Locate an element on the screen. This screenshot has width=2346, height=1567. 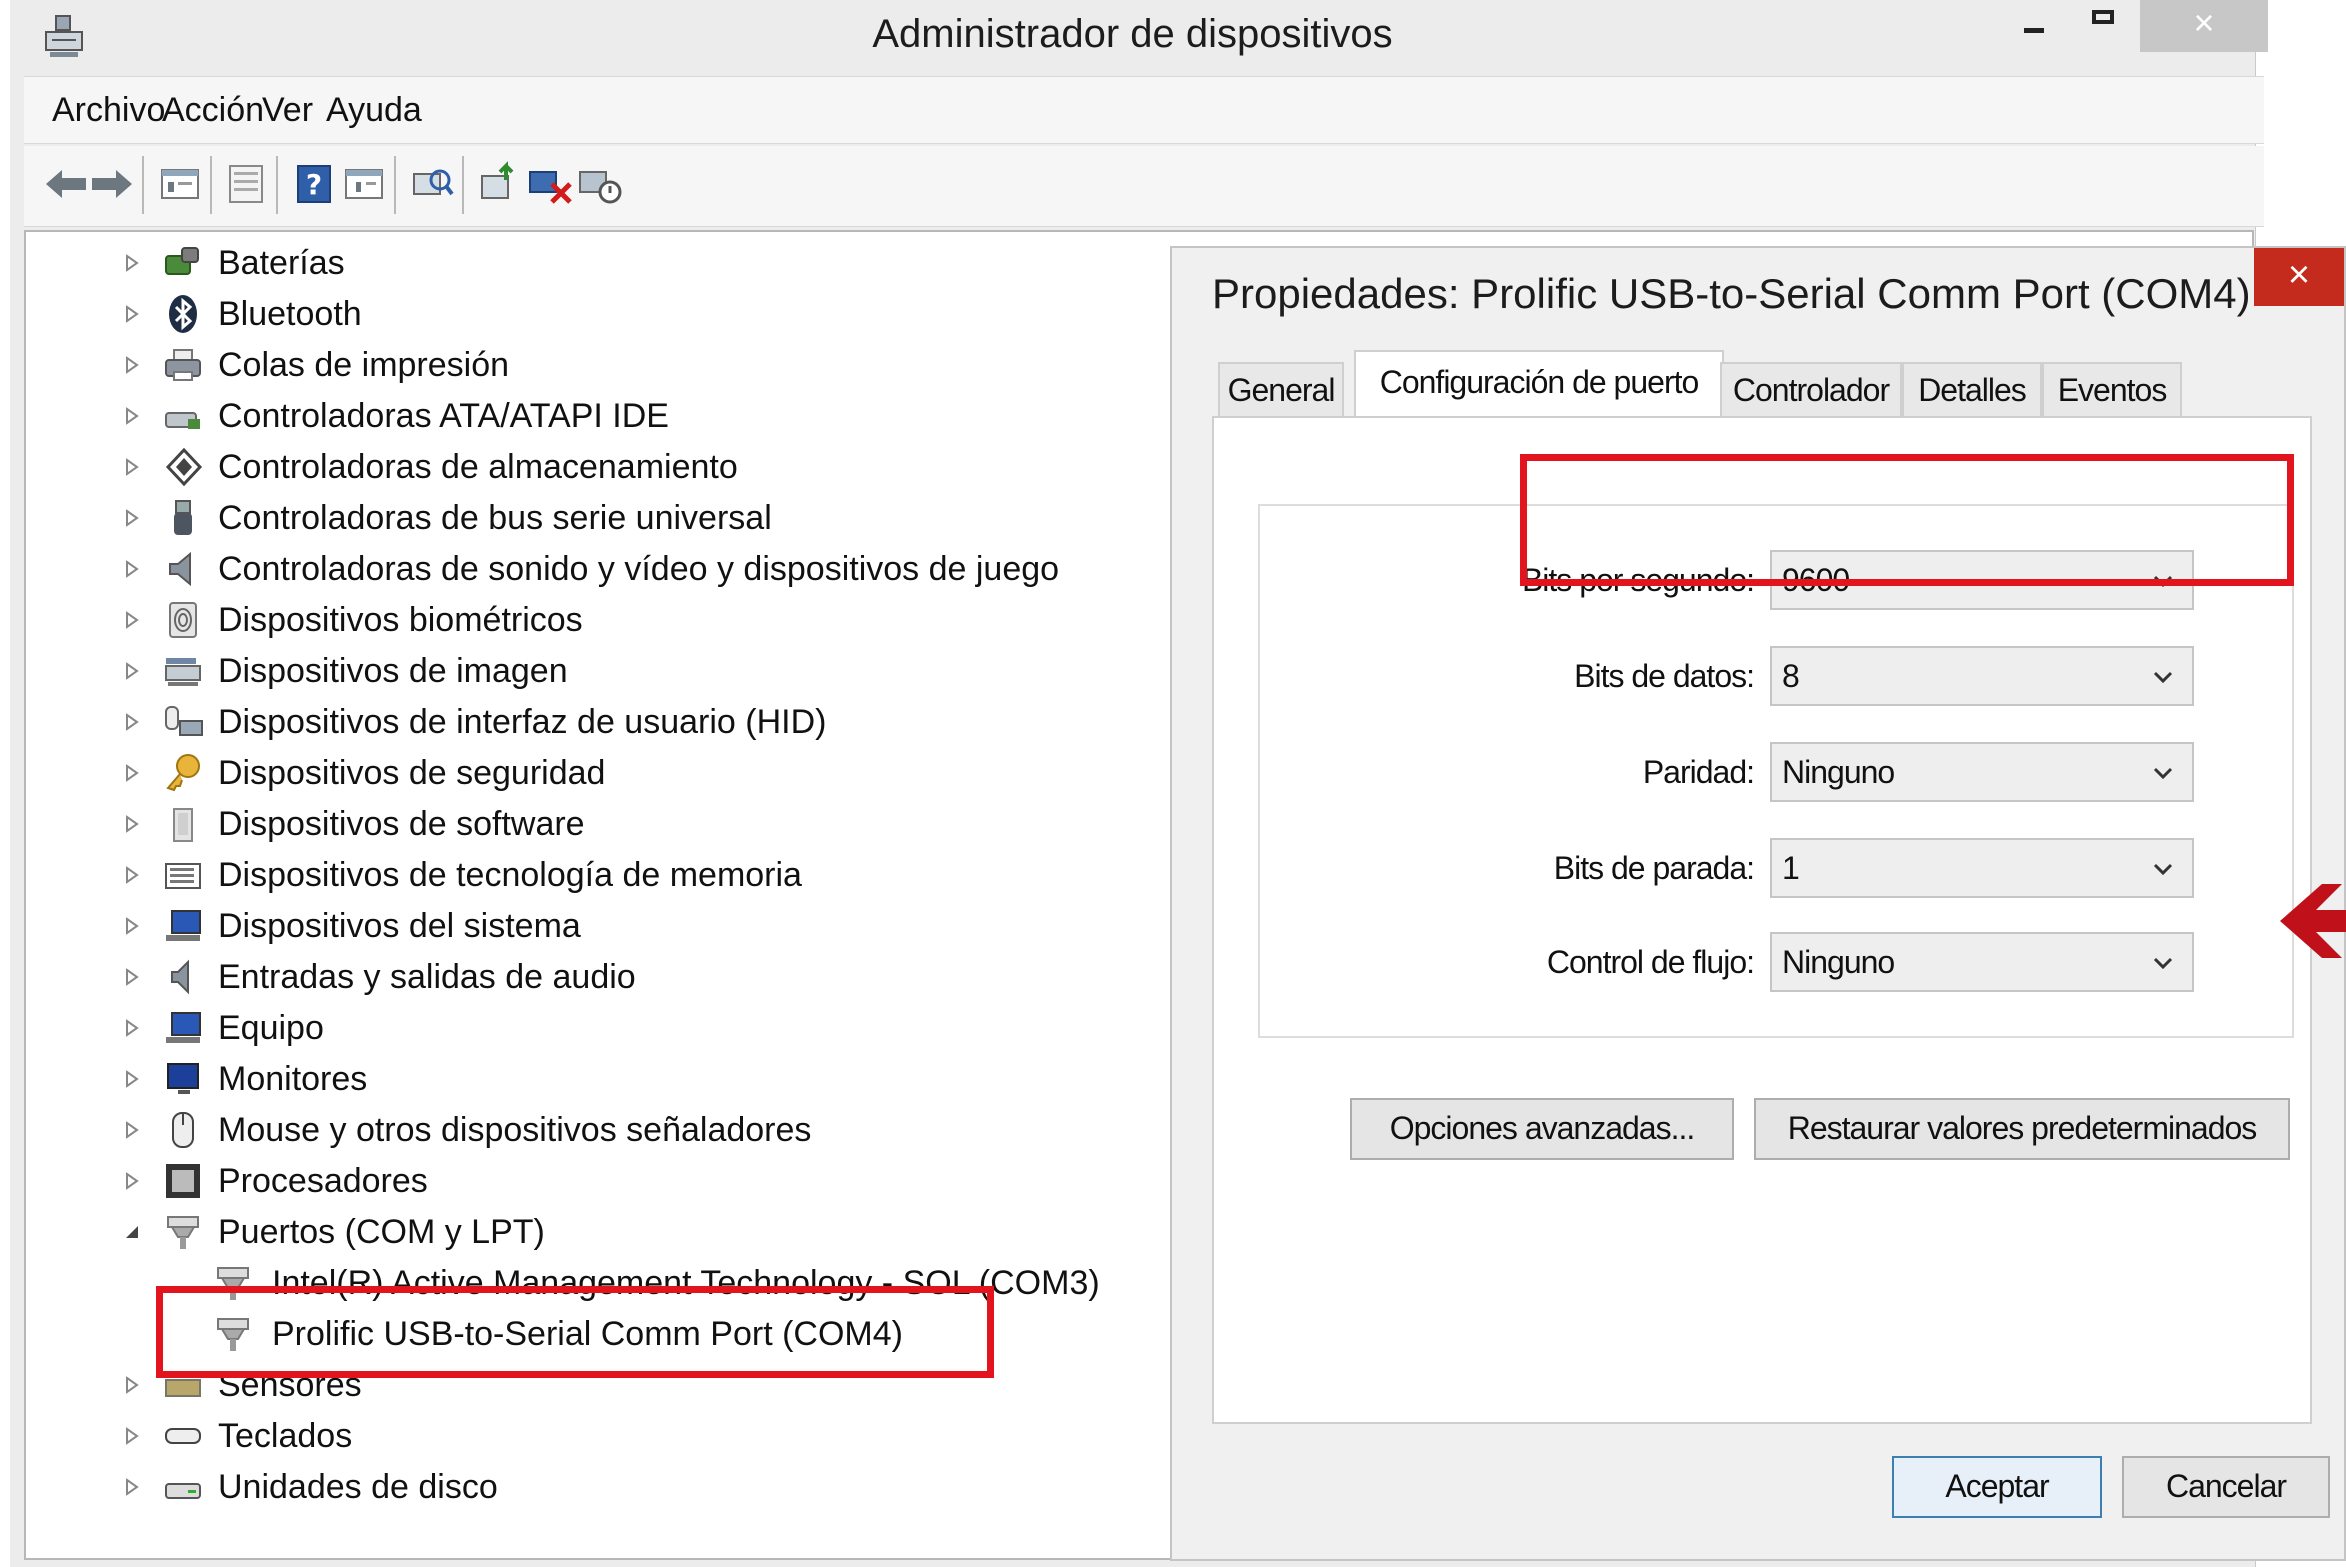
scan-hardware-icon is located at coordinates (432, 184).